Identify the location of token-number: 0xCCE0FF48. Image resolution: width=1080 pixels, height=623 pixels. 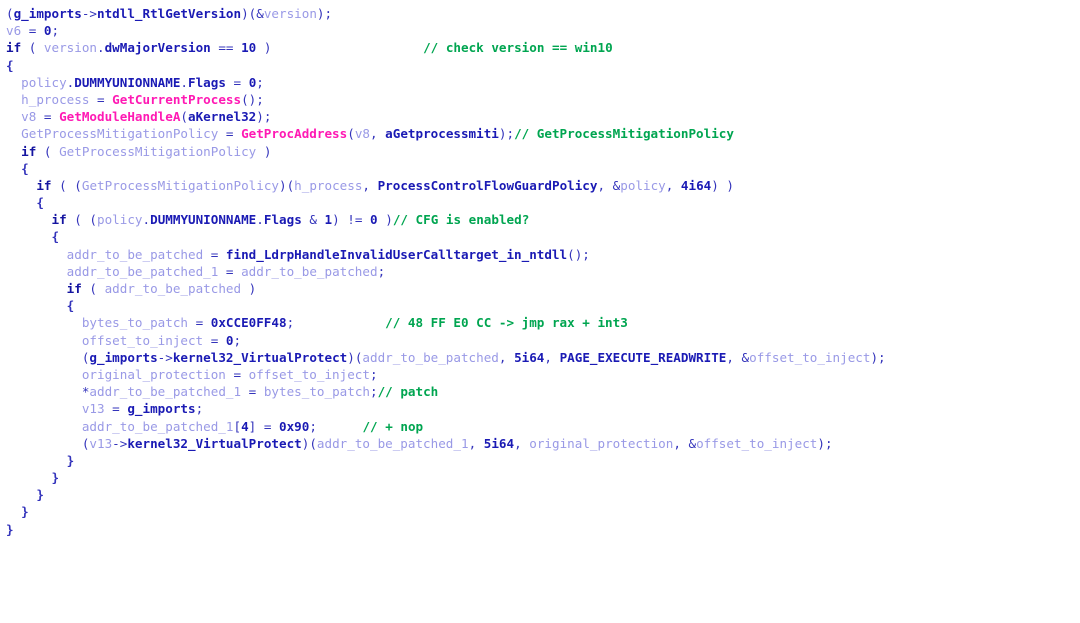
(249, 322).